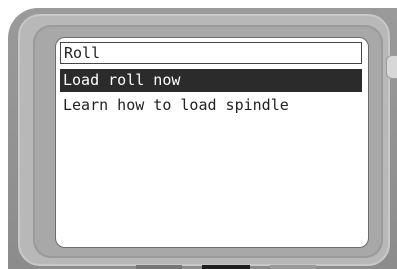 This screenshot has height=269, width=397. Describe the element at coordinates (293, 267) in the screenshot. I see `bottom-indicator-right` at that location.